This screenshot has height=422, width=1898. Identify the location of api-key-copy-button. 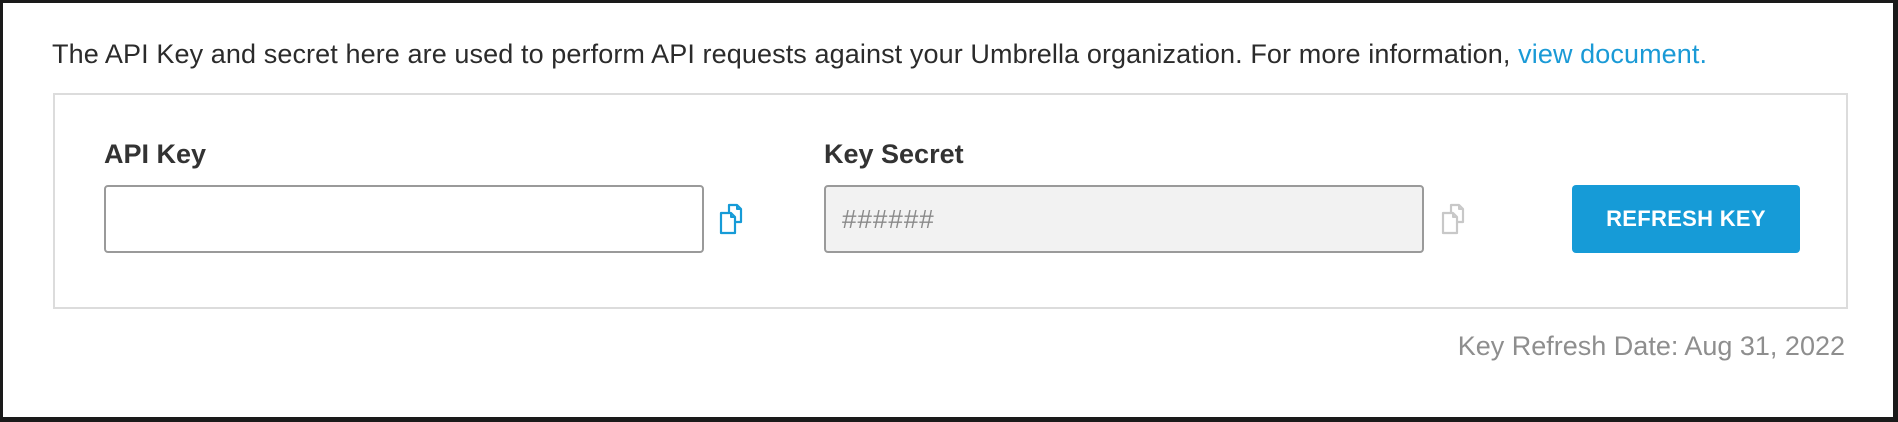
(732, 219).